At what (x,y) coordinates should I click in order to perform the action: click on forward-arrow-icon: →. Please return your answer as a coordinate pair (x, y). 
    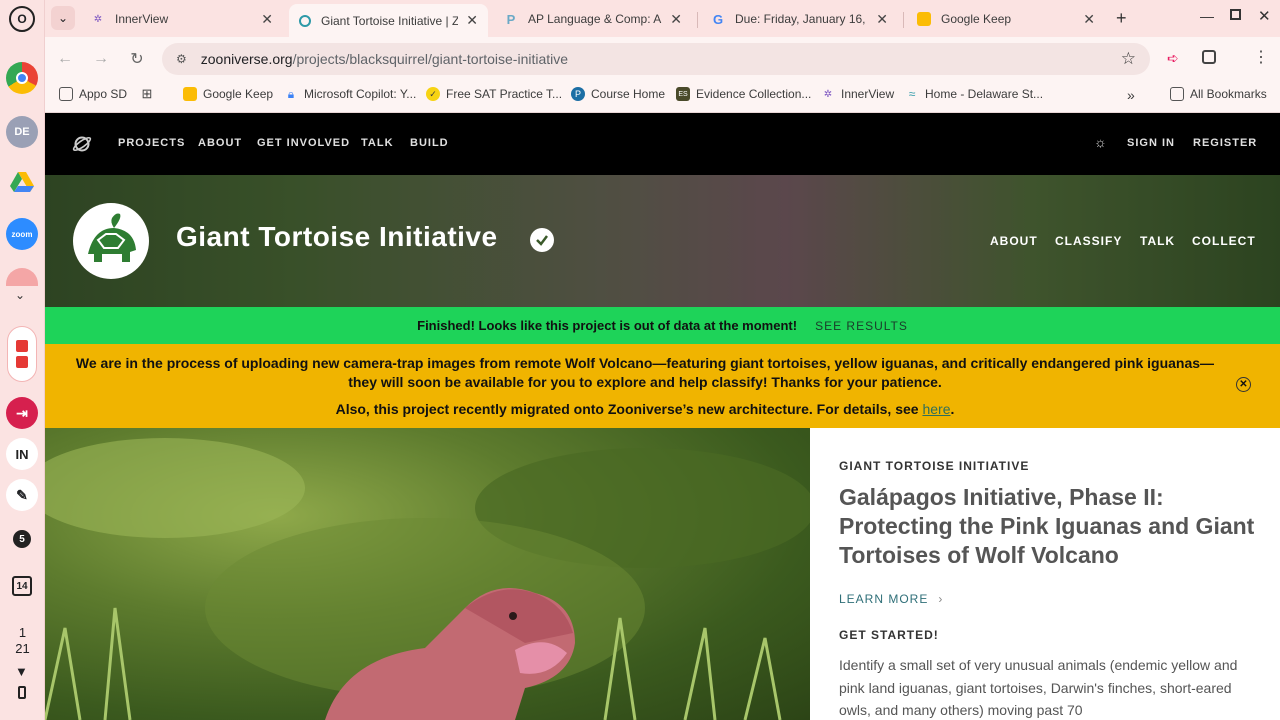
    Looking at the image, I should click on (101, 59).